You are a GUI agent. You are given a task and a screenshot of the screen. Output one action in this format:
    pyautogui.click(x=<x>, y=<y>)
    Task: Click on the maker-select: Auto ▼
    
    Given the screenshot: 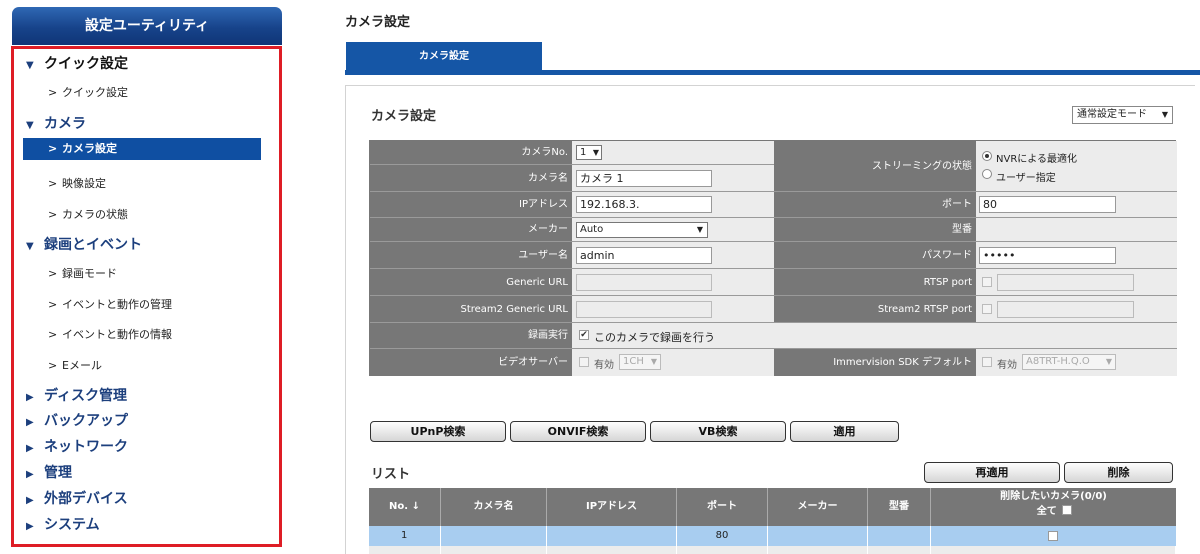 What is the action you would take?
    pyautogui.click(x=642, y=230)
    